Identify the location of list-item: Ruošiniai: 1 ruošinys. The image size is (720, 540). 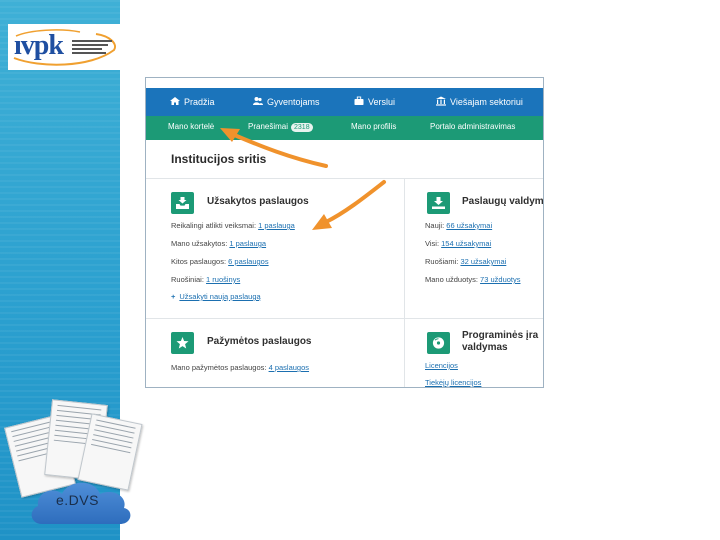
(205, 279).